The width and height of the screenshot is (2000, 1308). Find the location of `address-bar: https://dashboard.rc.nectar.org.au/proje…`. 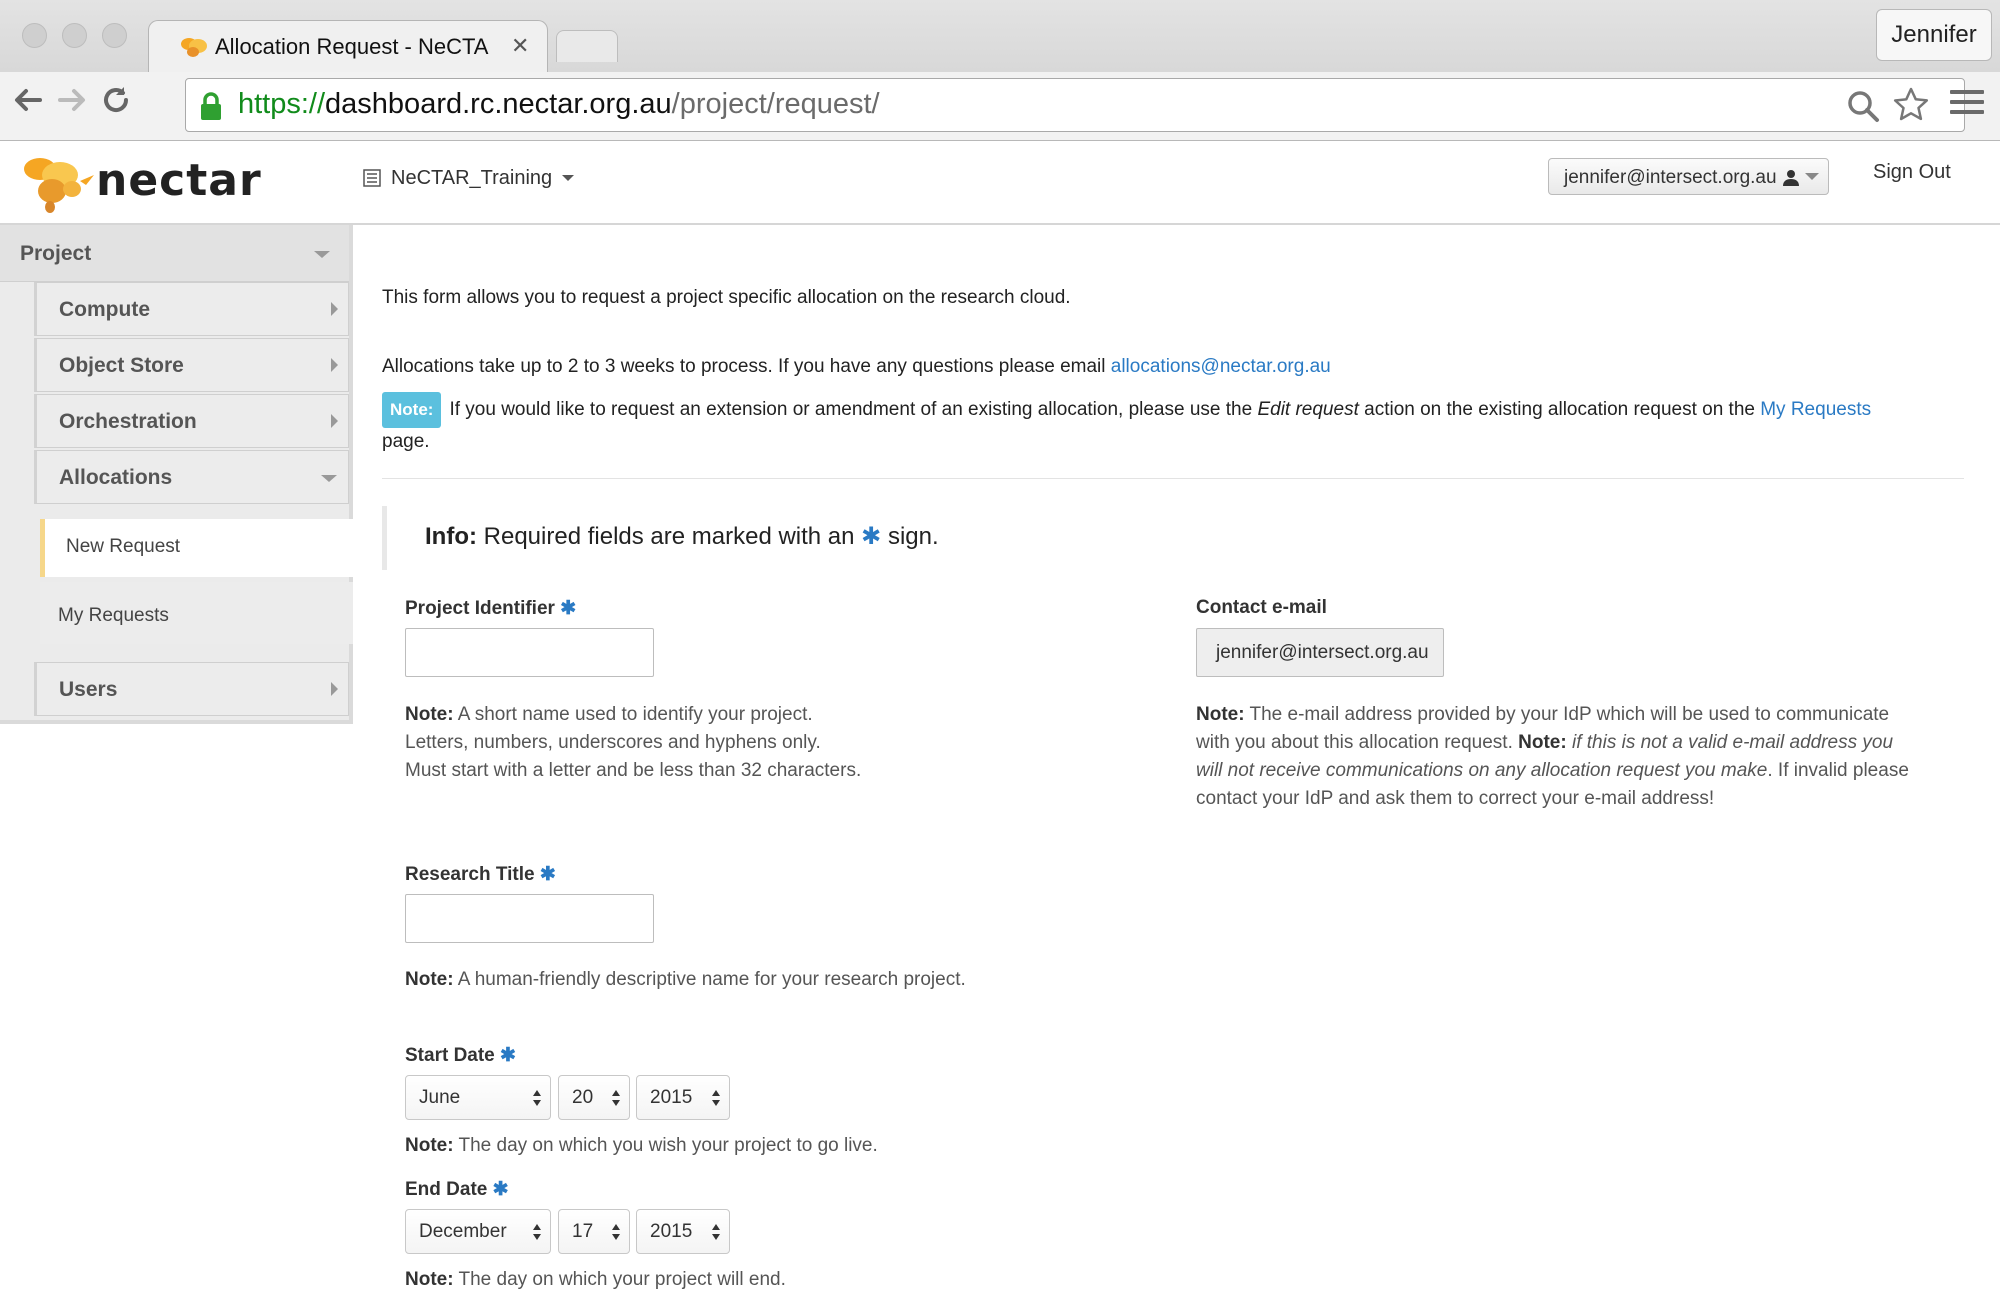

address-bar: https://dashboard.rc.nectar.org.au/proje… is located at coordinates (1075, 105).